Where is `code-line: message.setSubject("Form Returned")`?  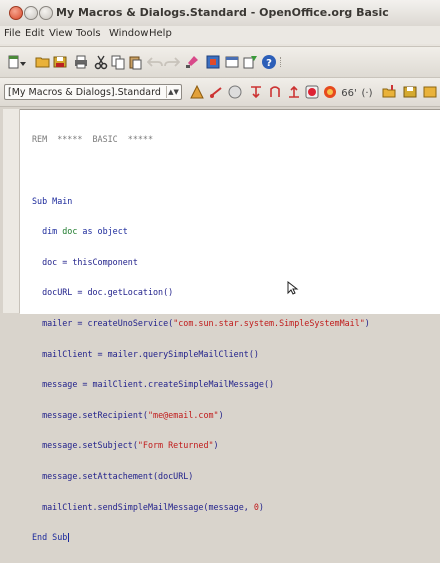 code-line: message.setSubject("Form Returned") is located at coordinates (201, 445).